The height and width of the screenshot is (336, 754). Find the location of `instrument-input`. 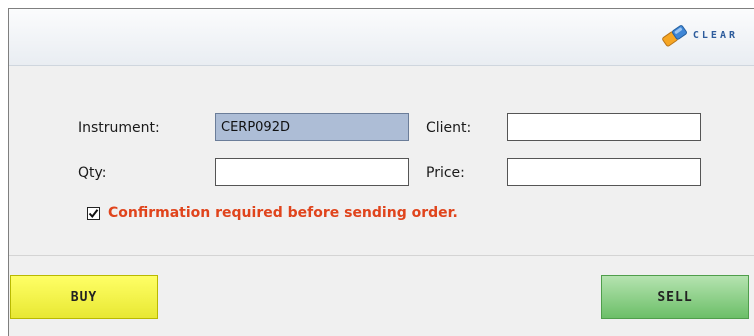

instrument-input is located at coordinates (312, 127).